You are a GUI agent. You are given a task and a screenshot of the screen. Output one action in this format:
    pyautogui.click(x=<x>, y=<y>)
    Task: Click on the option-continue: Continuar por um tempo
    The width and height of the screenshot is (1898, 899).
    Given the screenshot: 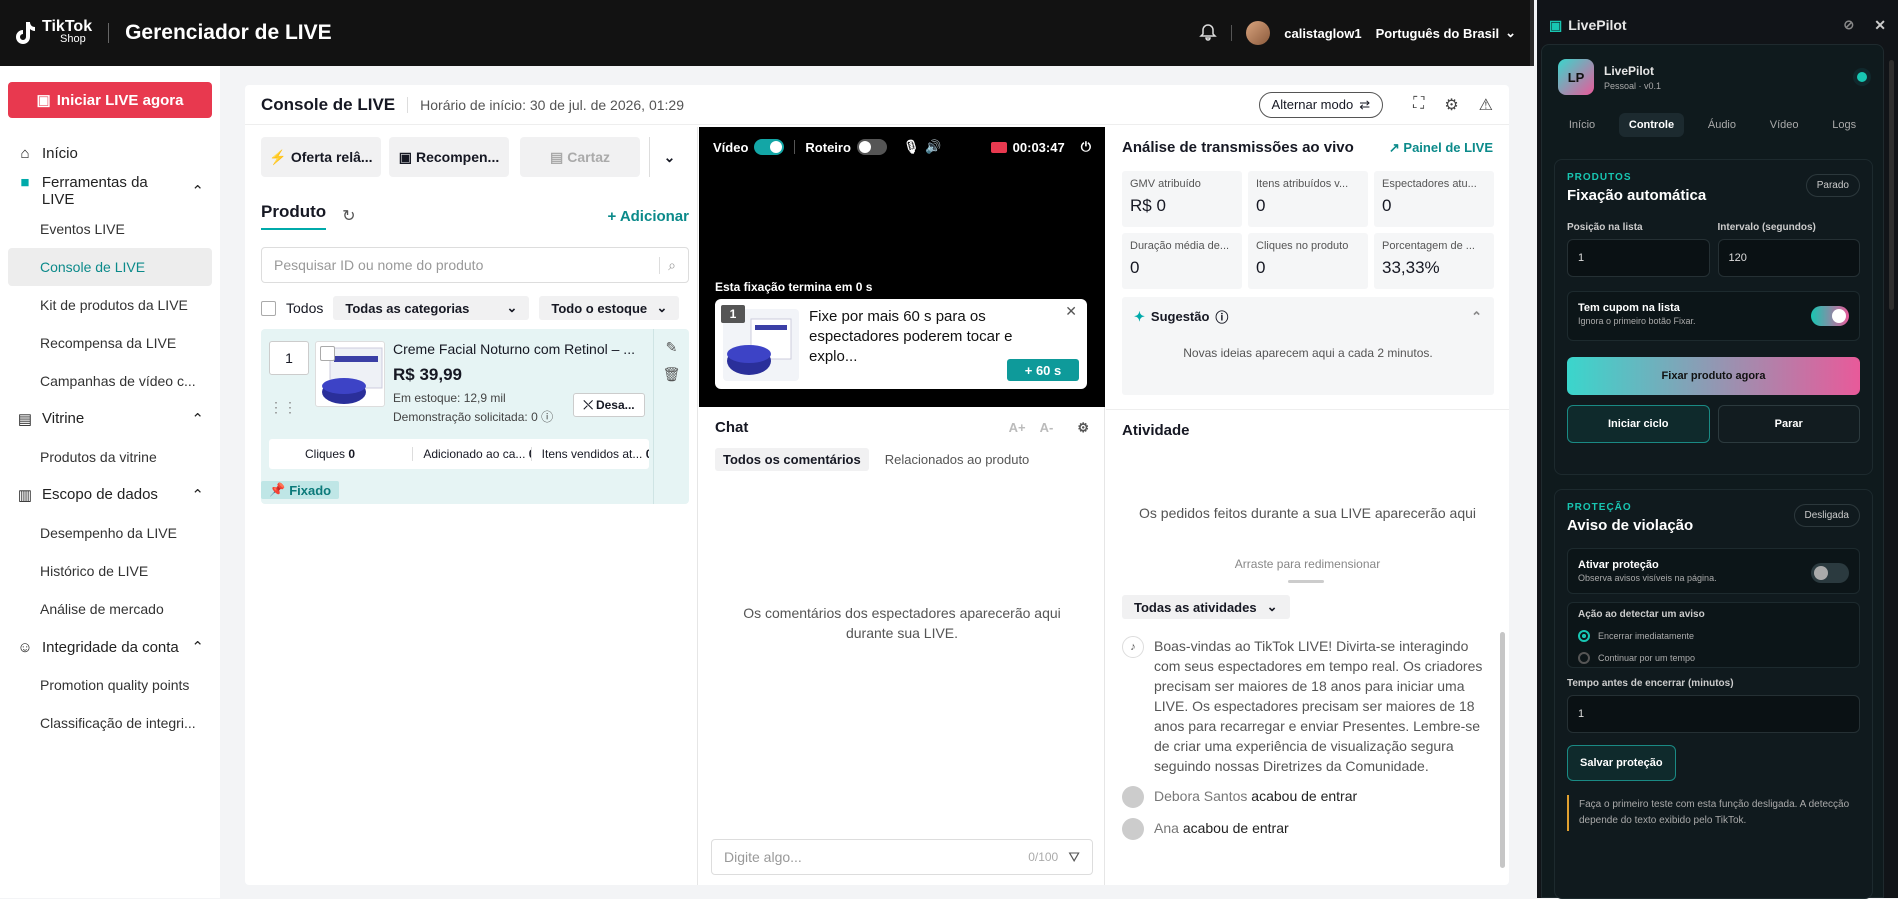 What is the action you would take?
    pyautogui.click(x=1713, y=657)
    